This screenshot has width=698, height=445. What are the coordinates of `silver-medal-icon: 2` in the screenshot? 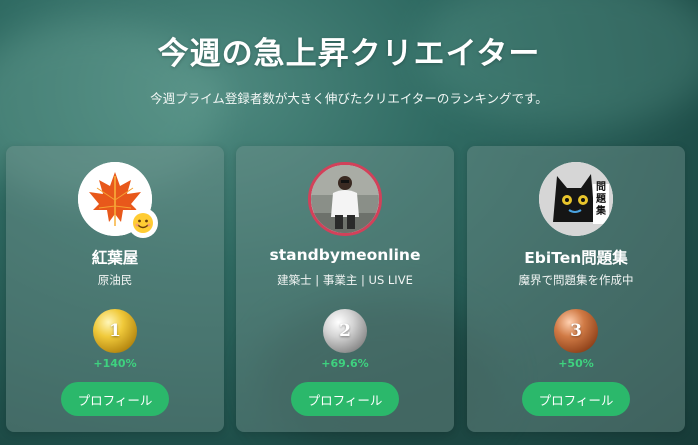 It's located at (345, 331).